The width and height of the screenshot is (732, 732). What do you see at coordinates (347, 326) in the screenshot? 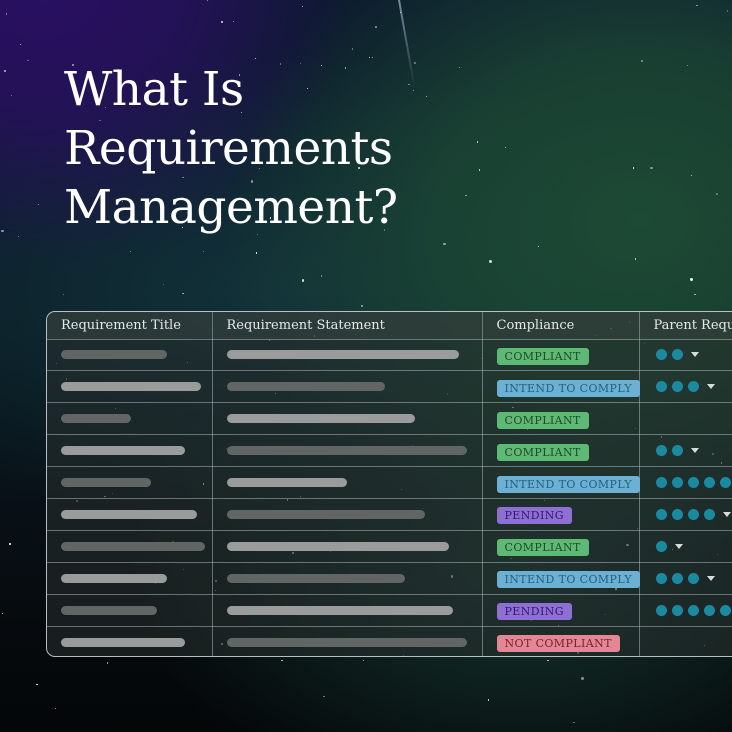
I see `header-requirement-statement: Requirement Statement` at bounding box center [347, 326].